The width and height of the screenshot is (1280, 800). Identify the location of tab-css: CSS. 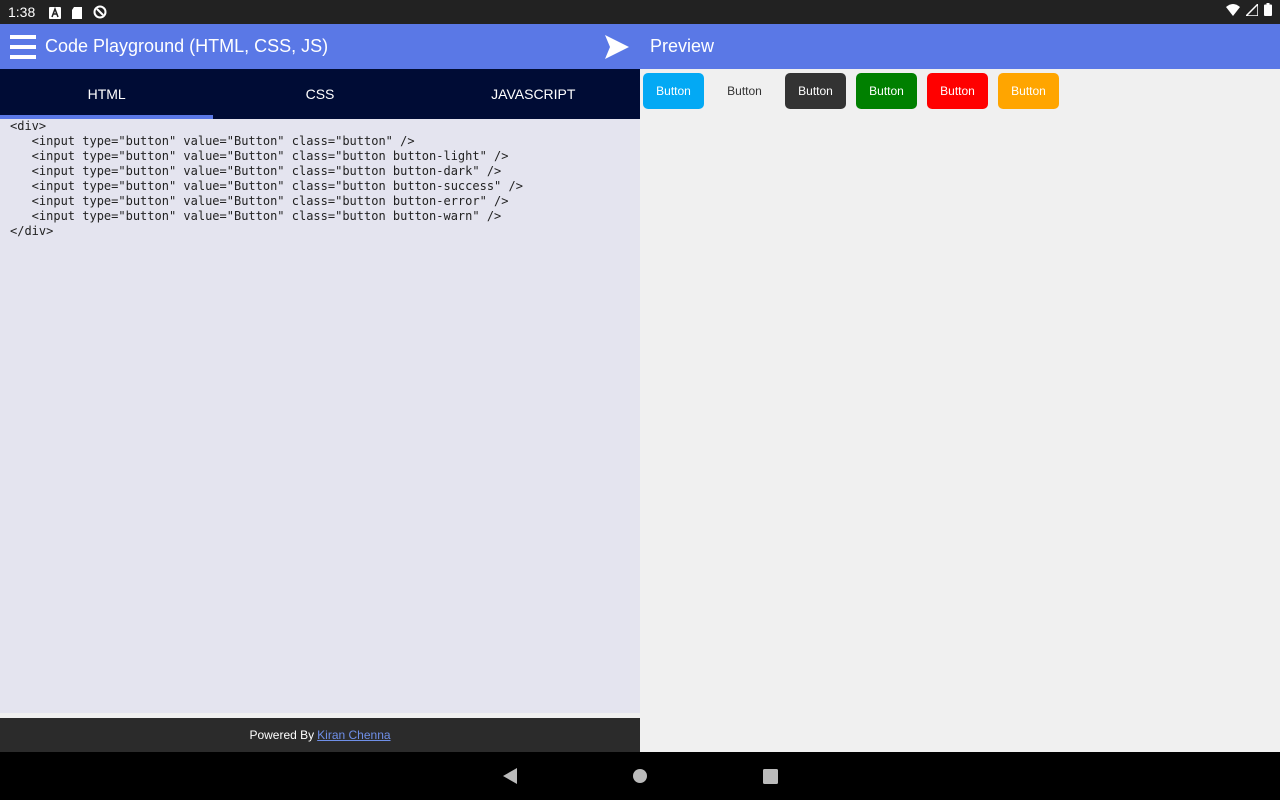
(319, 94).